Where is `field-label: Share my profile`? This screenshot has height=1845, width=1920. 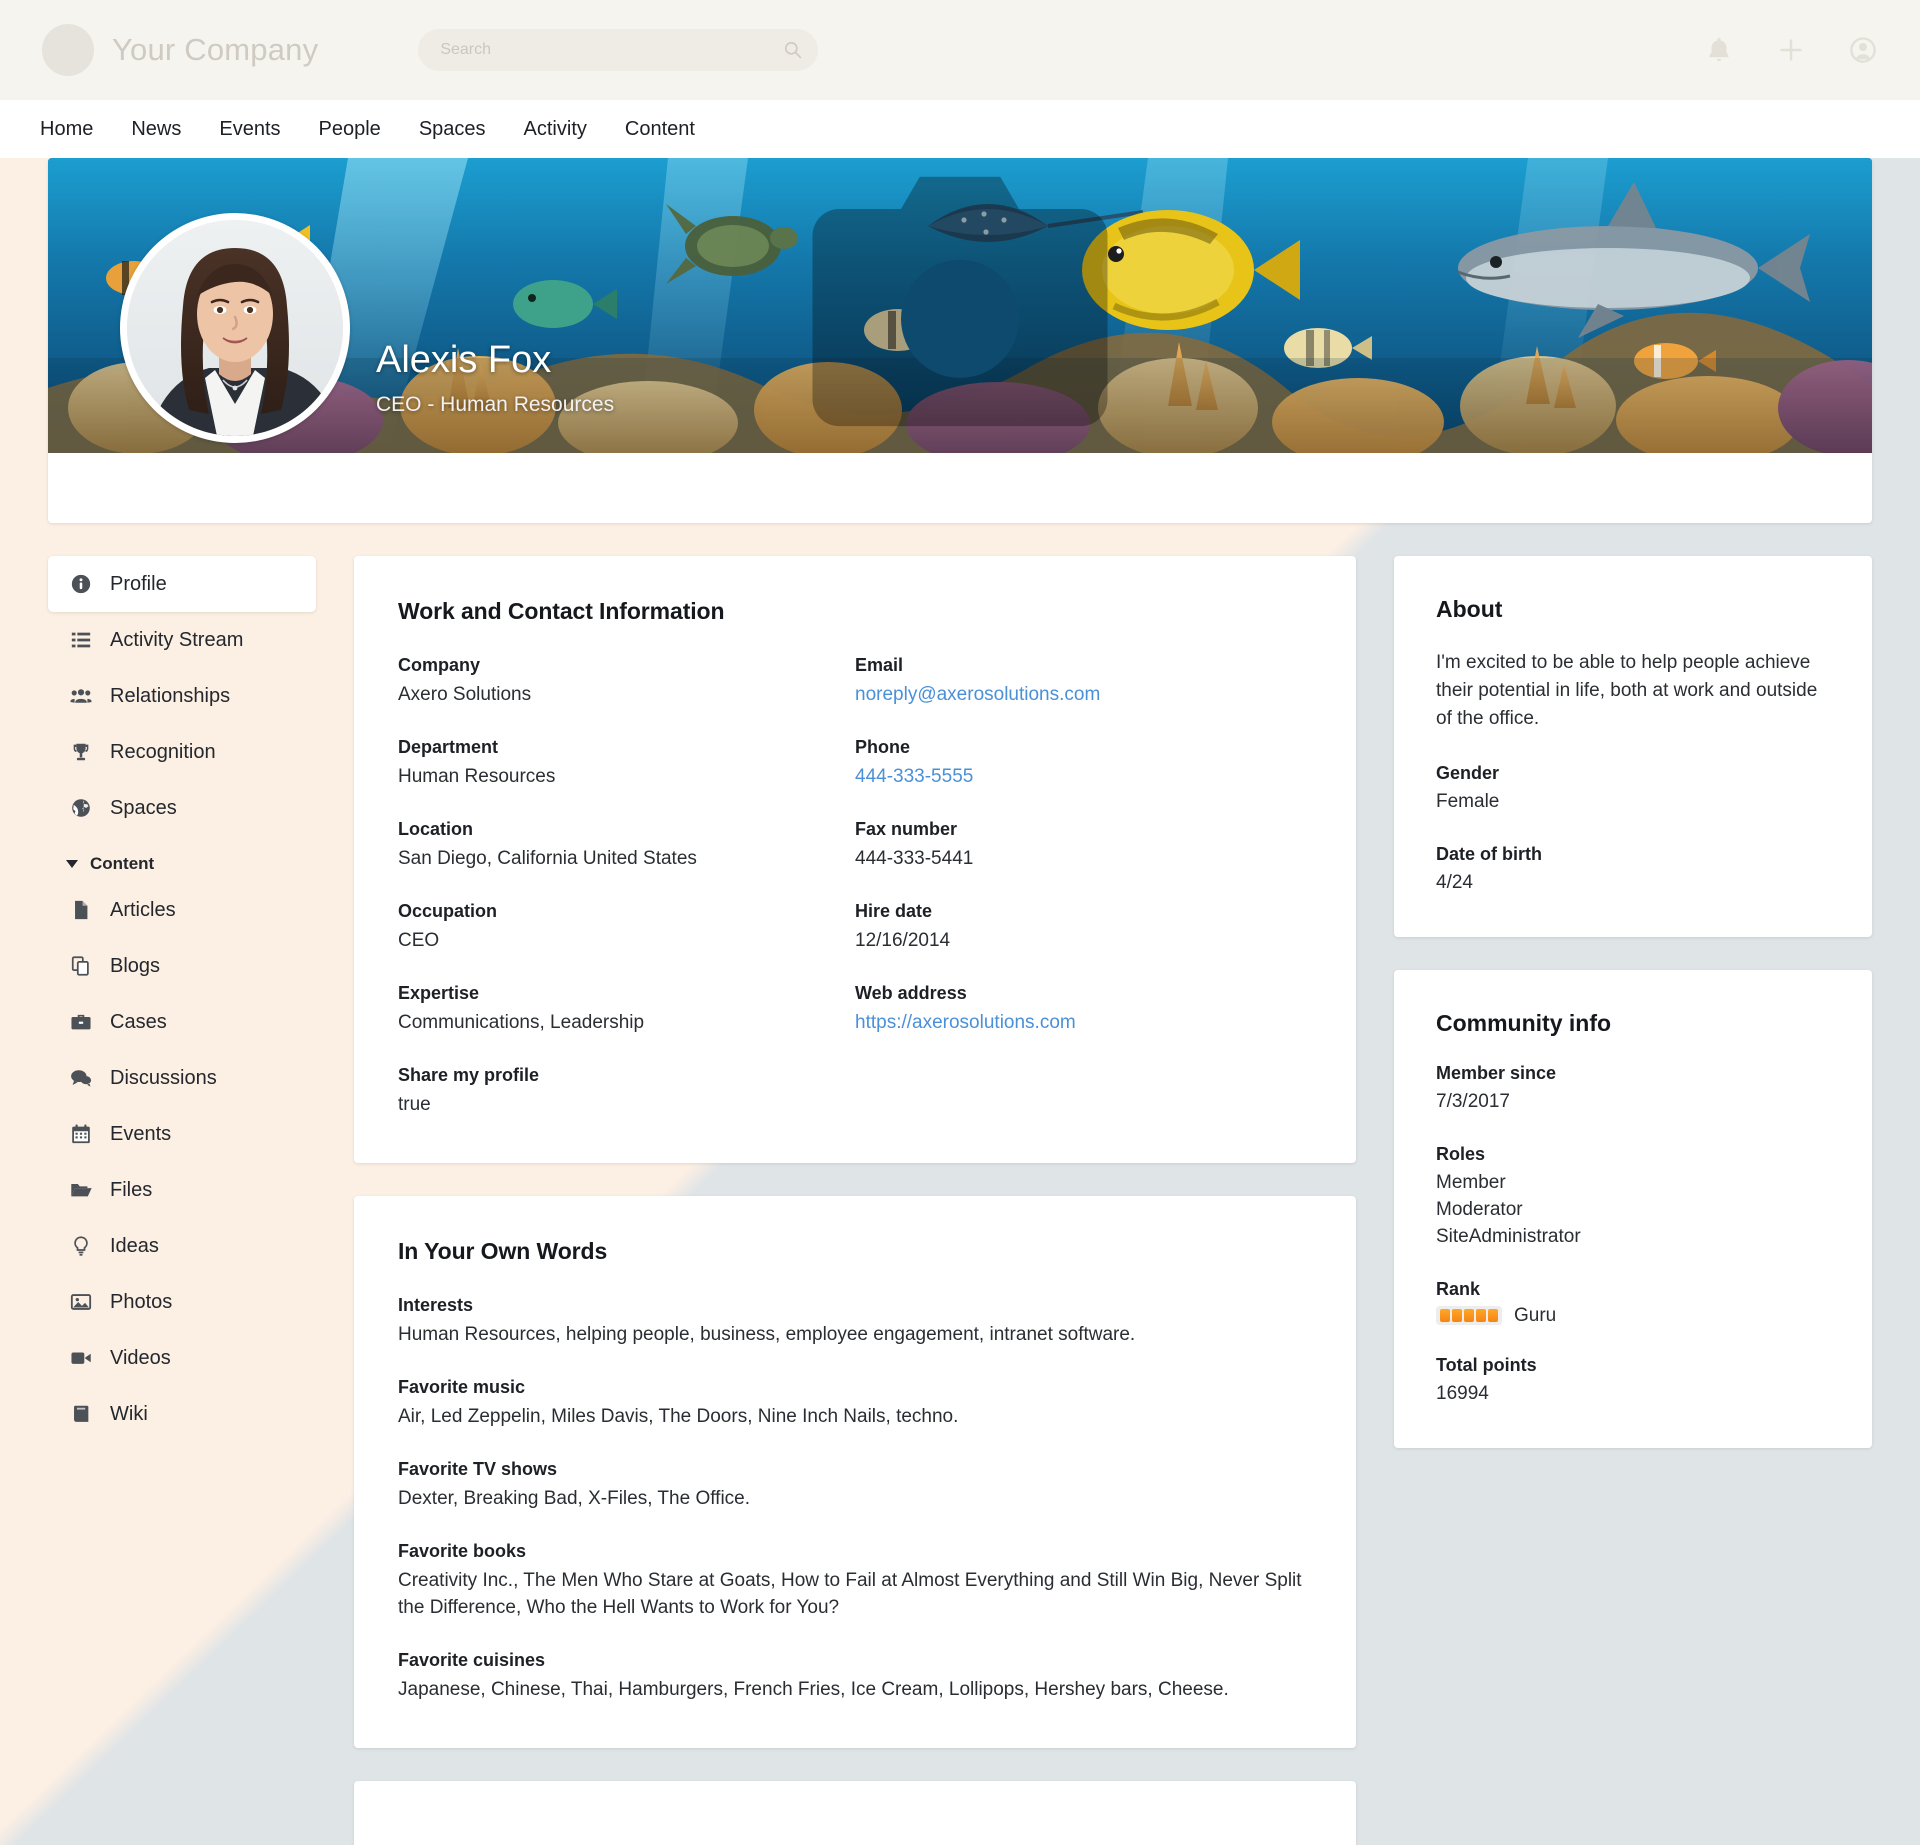 field-label: Share my profile is located at coordinates (469, 1074).